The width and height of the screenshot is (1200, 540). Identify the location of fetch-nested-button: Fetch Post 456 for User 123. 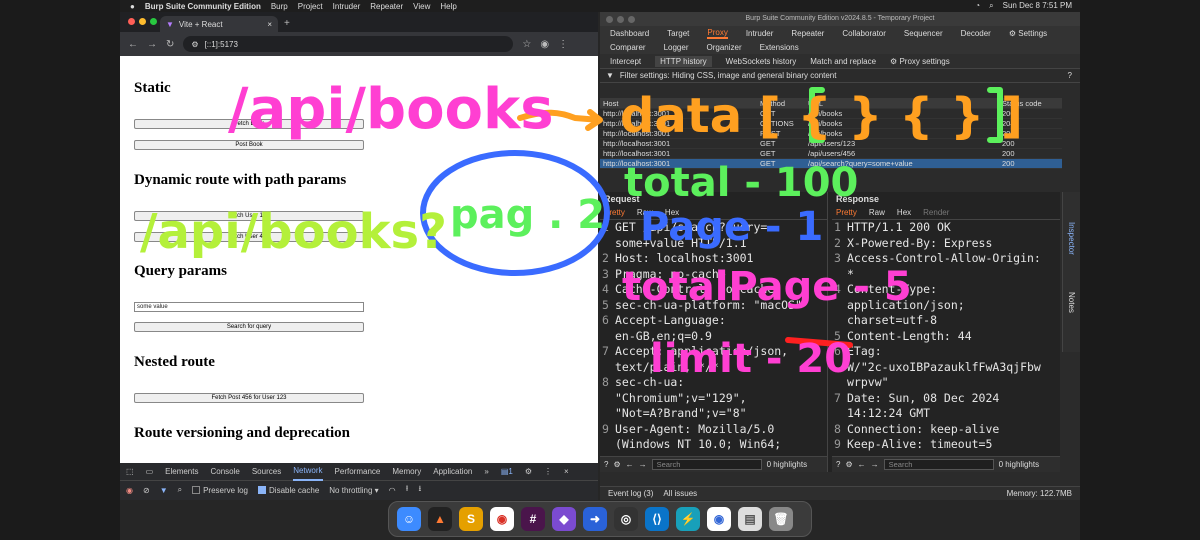
(249, 398).